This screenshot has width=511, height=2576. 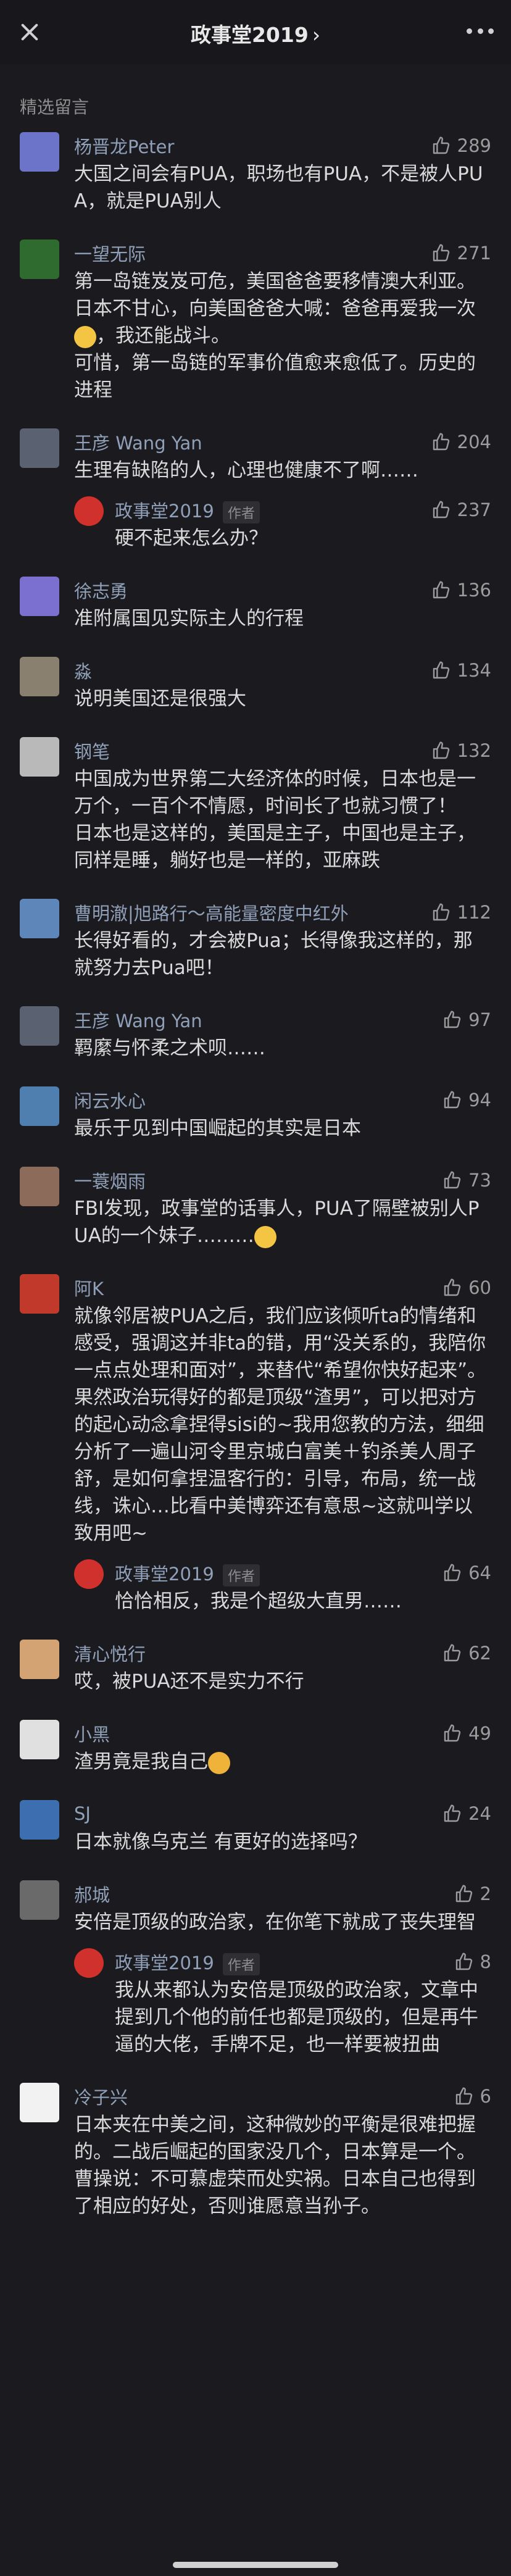 What do you see at coordinates (461, 912) in the screenshot?
I see `like-button: 112` at bounding box center [461, 912].